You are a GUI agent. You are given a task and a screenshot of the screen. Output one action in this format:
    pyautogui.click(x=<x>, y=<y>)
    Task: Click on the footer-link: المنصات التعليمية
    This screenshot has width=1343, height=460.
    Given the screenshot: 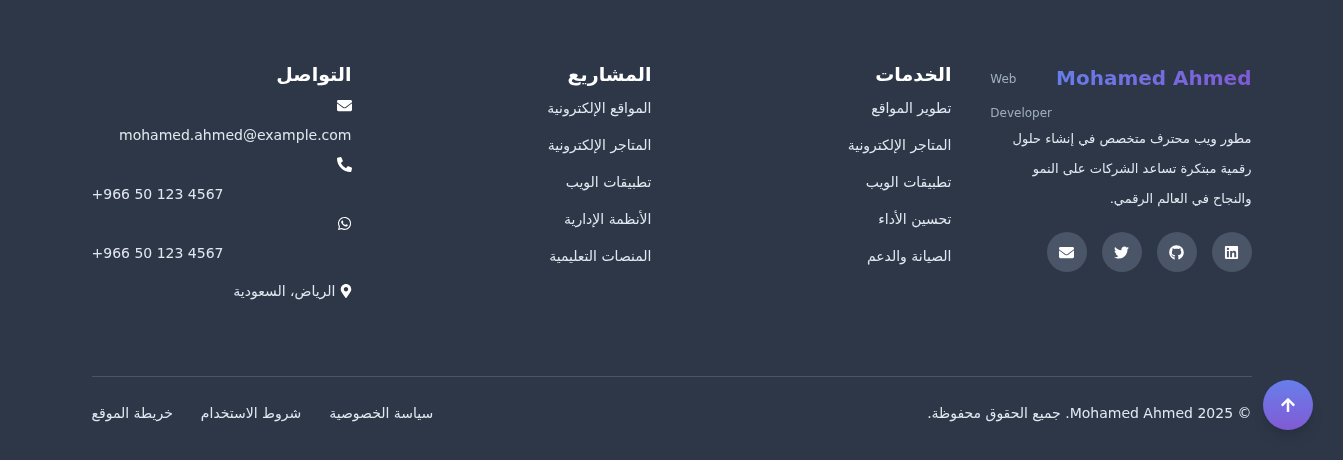 What is the action you would take?
    pyautogui.click(x=600, y=256)
    